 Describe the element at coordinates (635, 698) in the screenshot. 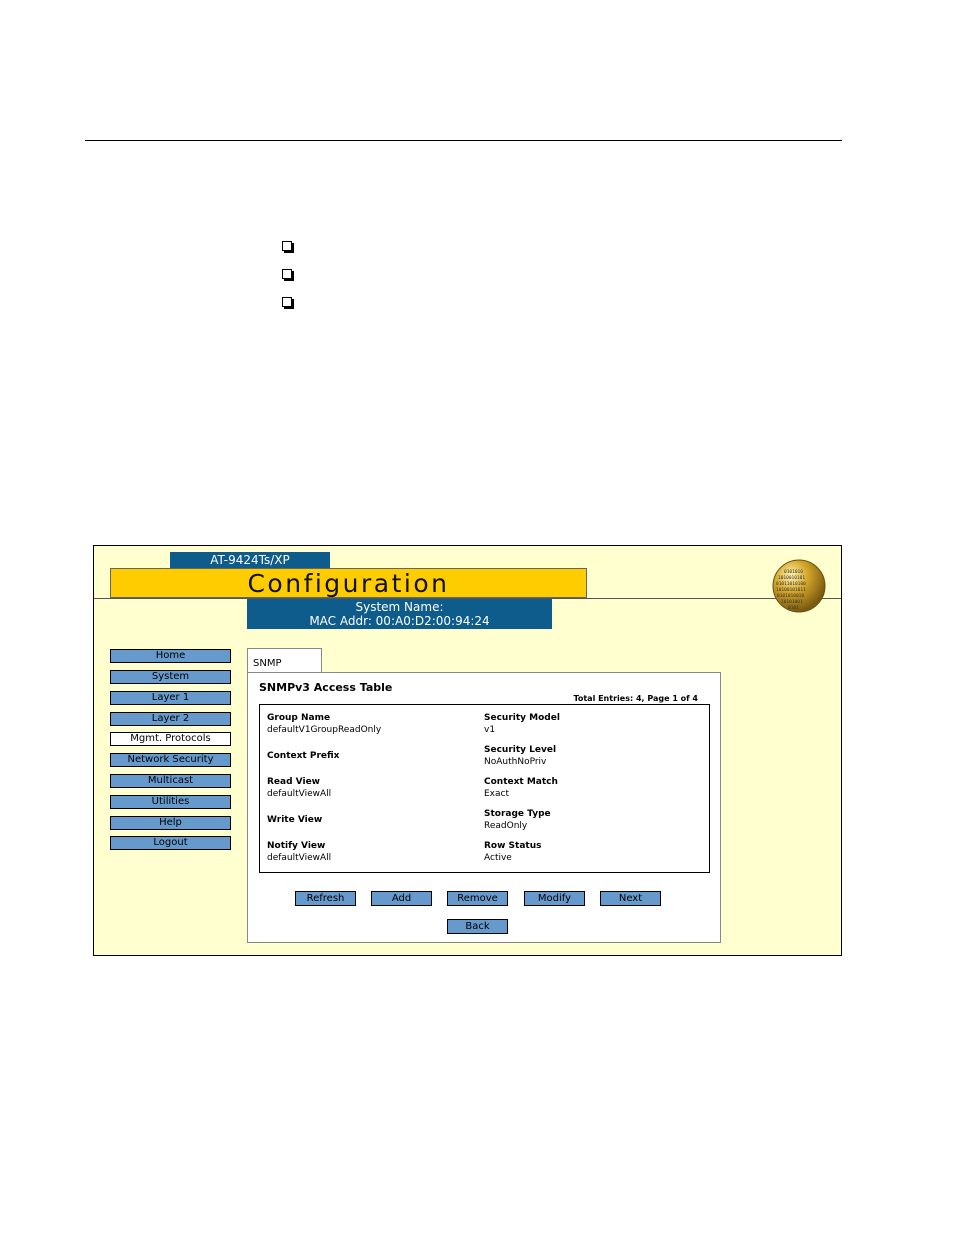

I see `total-entries: Total Entries: 4, Page 1 of 4` at that location.